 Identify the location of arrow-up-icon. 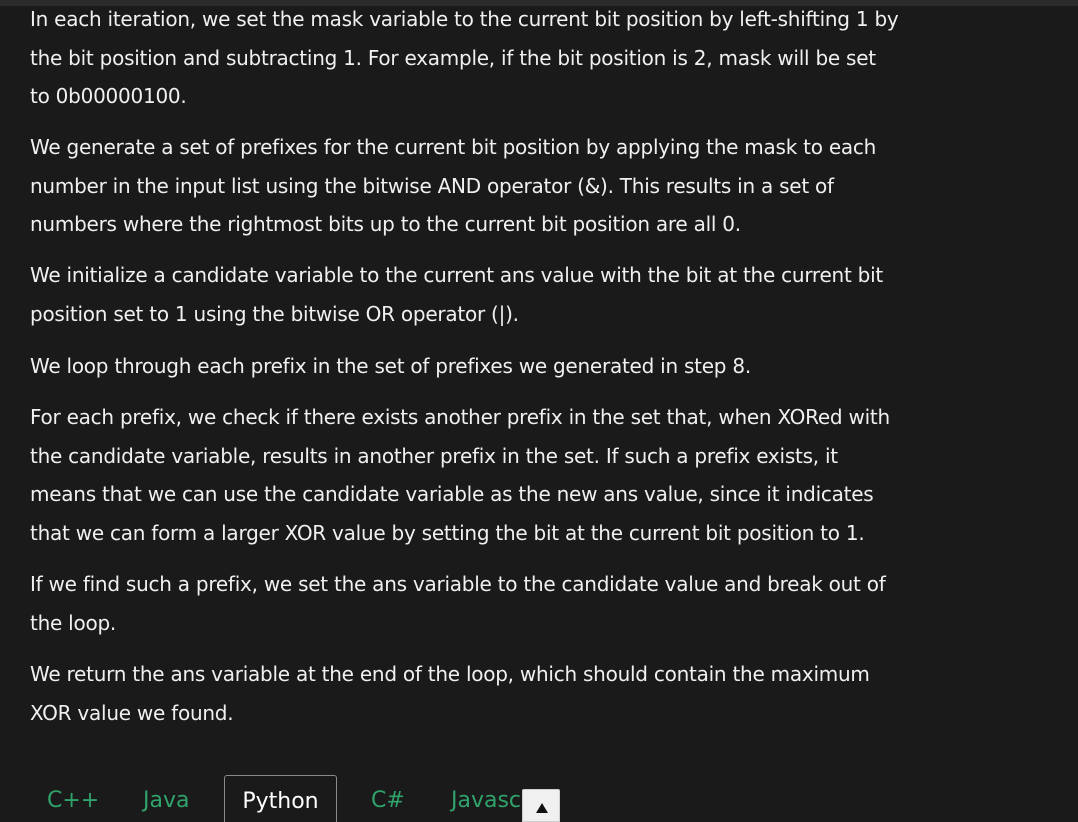
(542, 808).